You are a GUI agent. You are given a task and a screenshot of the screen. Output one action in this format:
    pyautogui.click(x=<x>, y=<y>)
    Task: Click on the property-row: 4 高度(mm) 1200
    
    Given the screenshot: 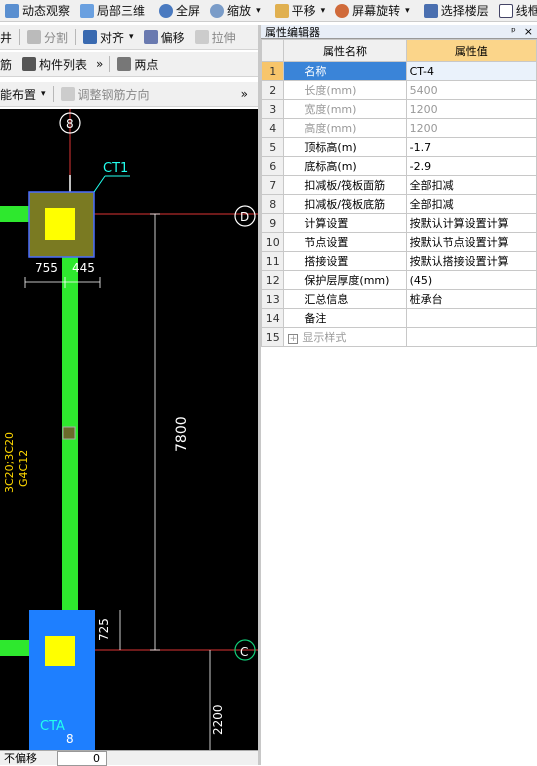 What is the action you would take?
    pyautogui.click(x=398, y=128)
    